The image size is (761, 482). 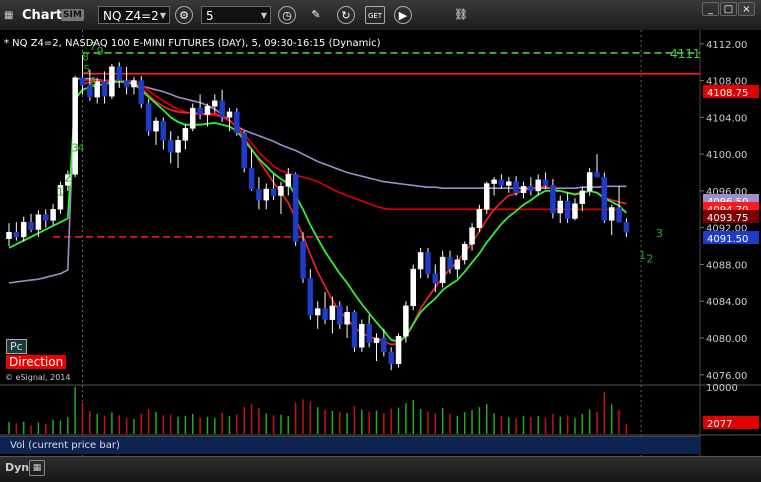 I want to click on pencil-icon: ✎, so click(x=316, y=15).